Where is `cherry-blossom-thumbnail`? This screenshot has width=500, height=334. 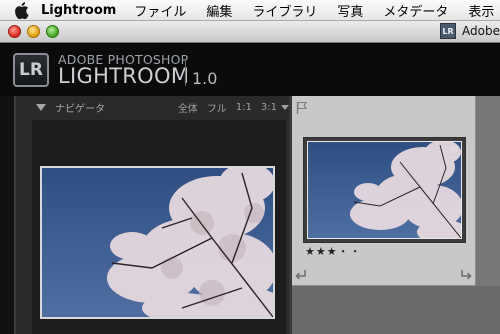
cherry-blossom-thumbnail is located at coordinates (384, 190).